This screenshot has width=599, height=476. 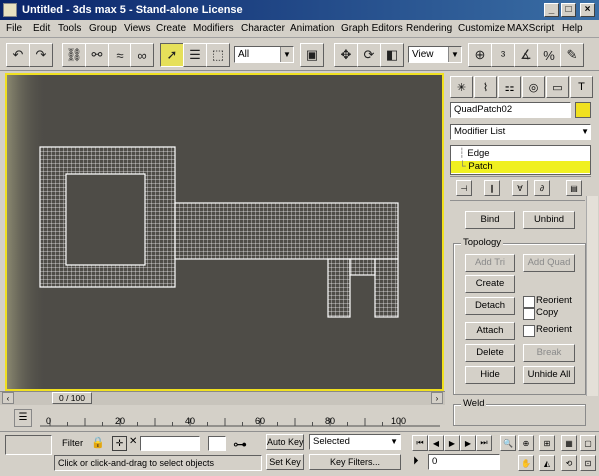 What do you see at coordinates (103, 28) in the screenshot?
I see `menu-group: Group` at bounding box center [103, 28].